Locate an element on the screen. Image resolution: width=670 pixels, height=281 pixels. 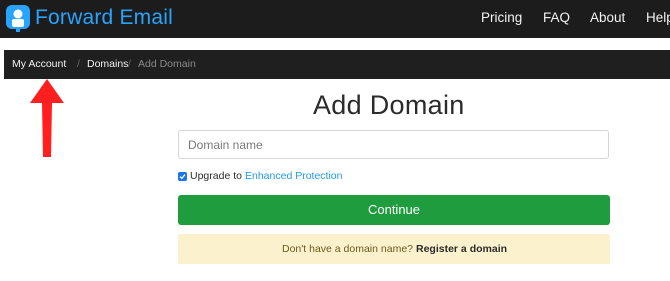
notice-text: Don't have a domain name? is located at coordinates (348, 249).